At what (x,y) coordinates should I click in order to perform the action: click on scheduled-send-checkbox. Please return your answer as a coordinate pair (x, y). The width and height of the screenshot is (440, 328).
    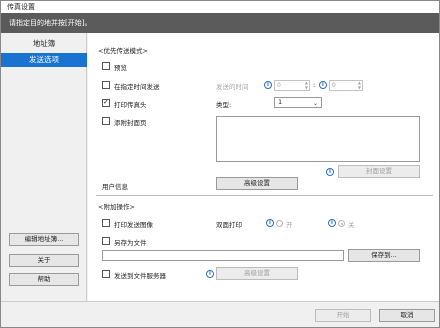
    Looking at the image, I should click on (106, 85).